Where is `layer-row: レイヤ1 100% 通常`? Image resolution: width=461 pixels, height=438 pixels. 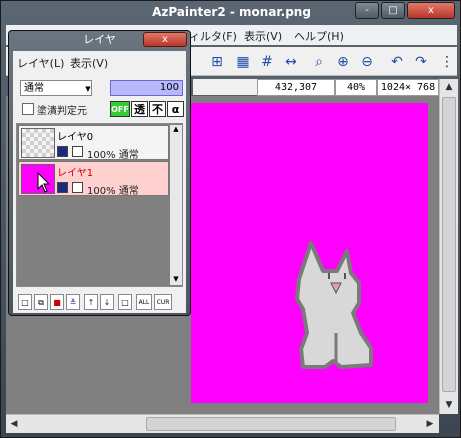 layer-row: レイヤ1 100% 通常 is located at coordinates (93, 179).